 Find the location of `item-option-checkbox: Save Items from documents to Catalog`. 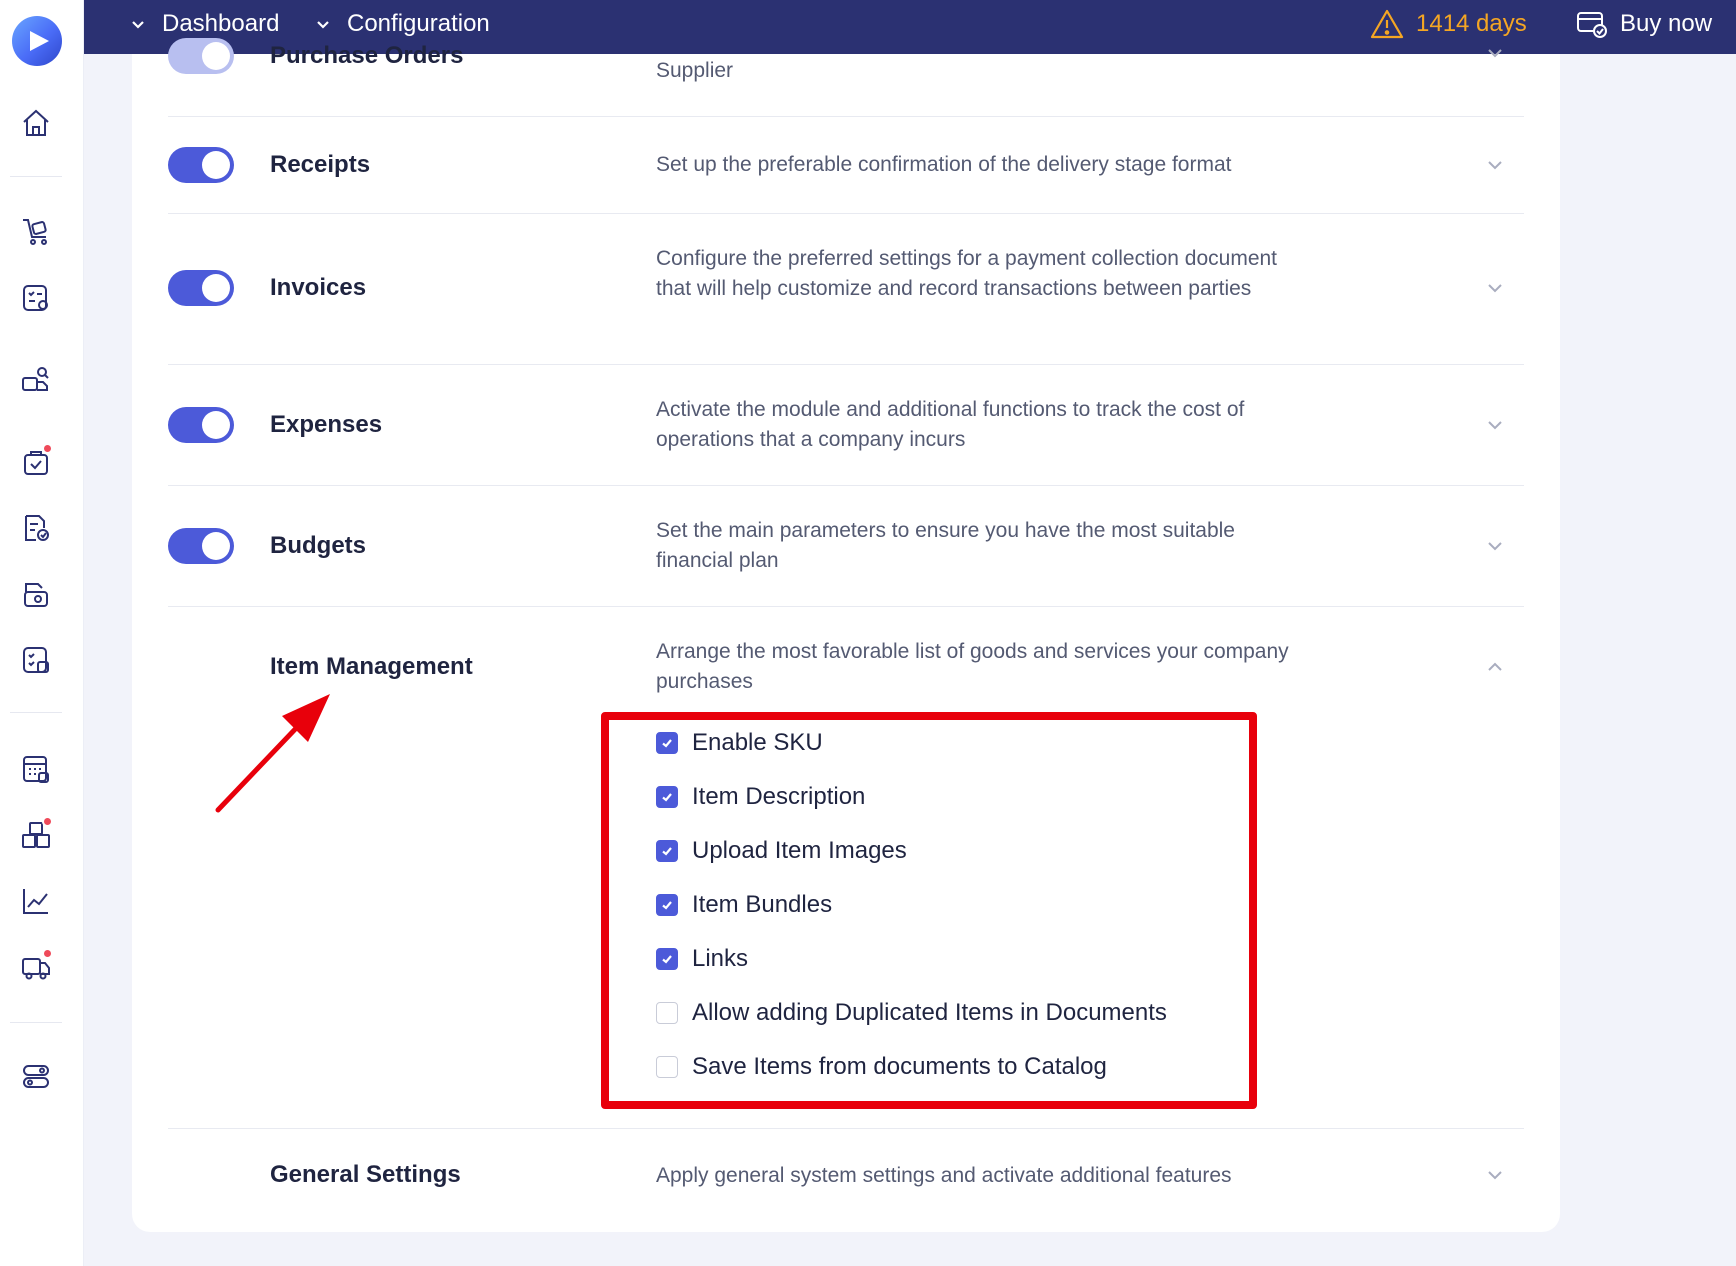

item-option-checkbox: Save Items from documents to Catalog is located at coordinates (881, 1067).